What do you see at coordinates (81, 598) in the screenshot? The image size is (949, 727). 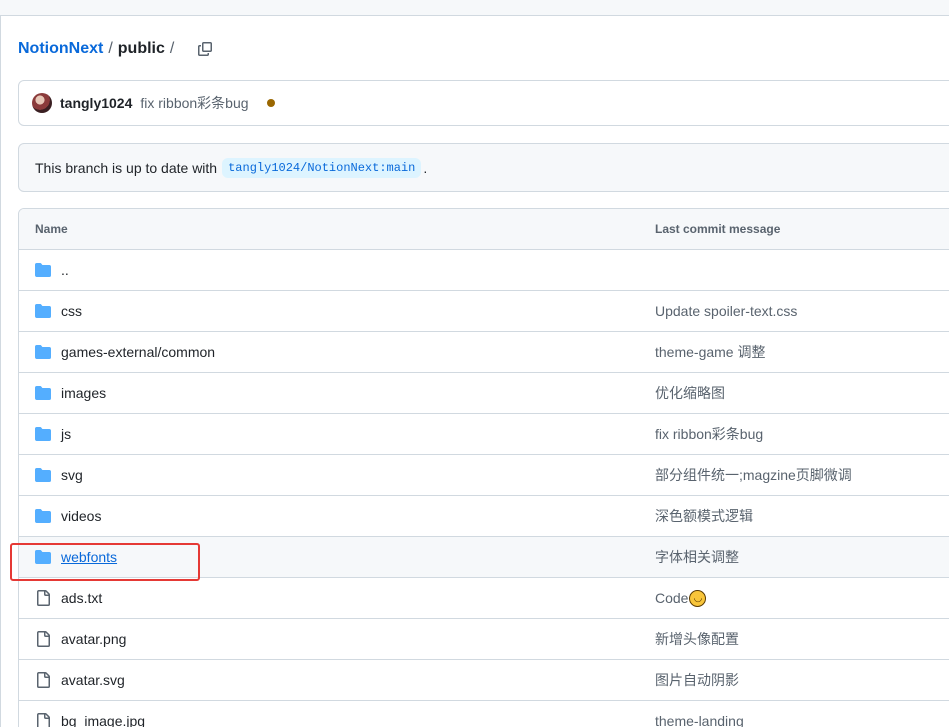 I see `file-name-link: ads.txt` at bounding box center [81, 598].